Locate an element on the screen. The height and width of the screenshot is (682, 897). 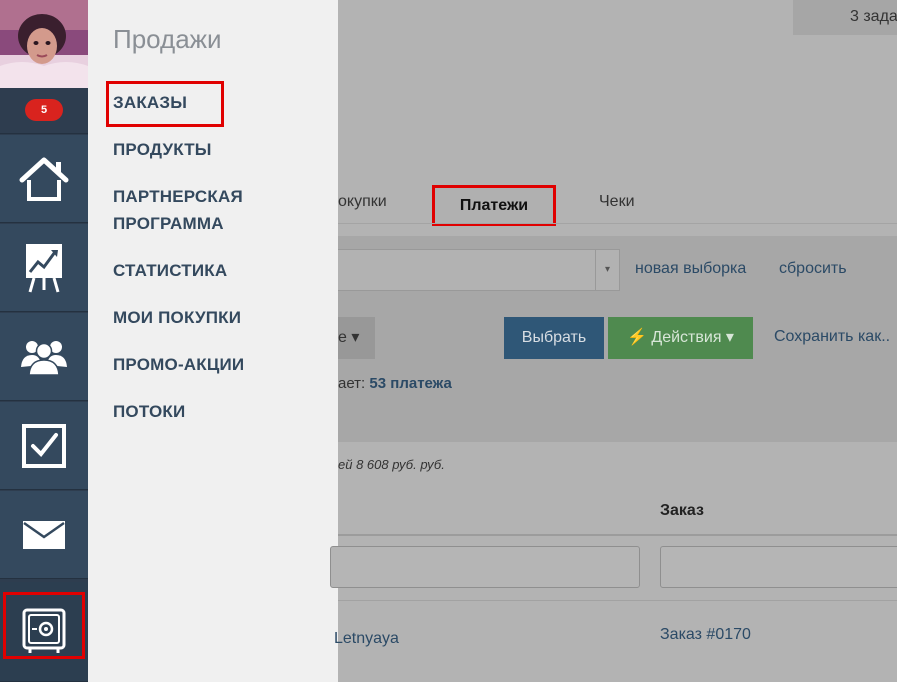
sidebar-item-users is located at coordinates (44, 357).